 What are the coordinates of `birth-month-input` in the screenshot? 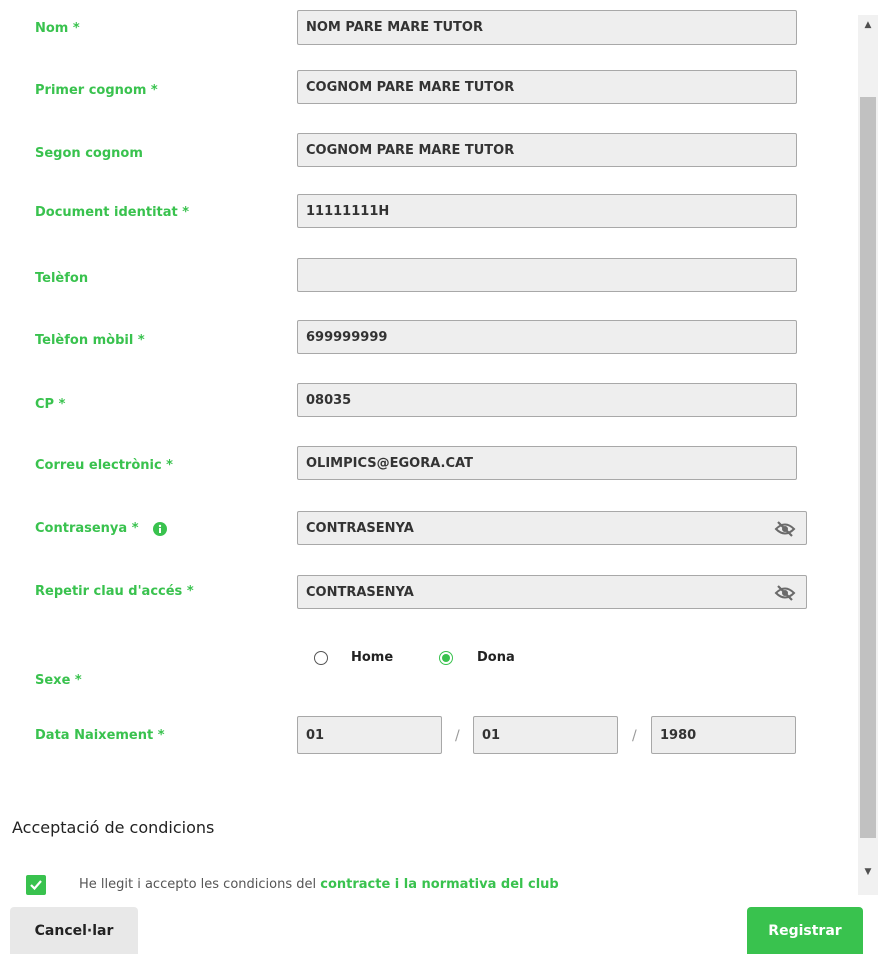 It's located at (545, 735).